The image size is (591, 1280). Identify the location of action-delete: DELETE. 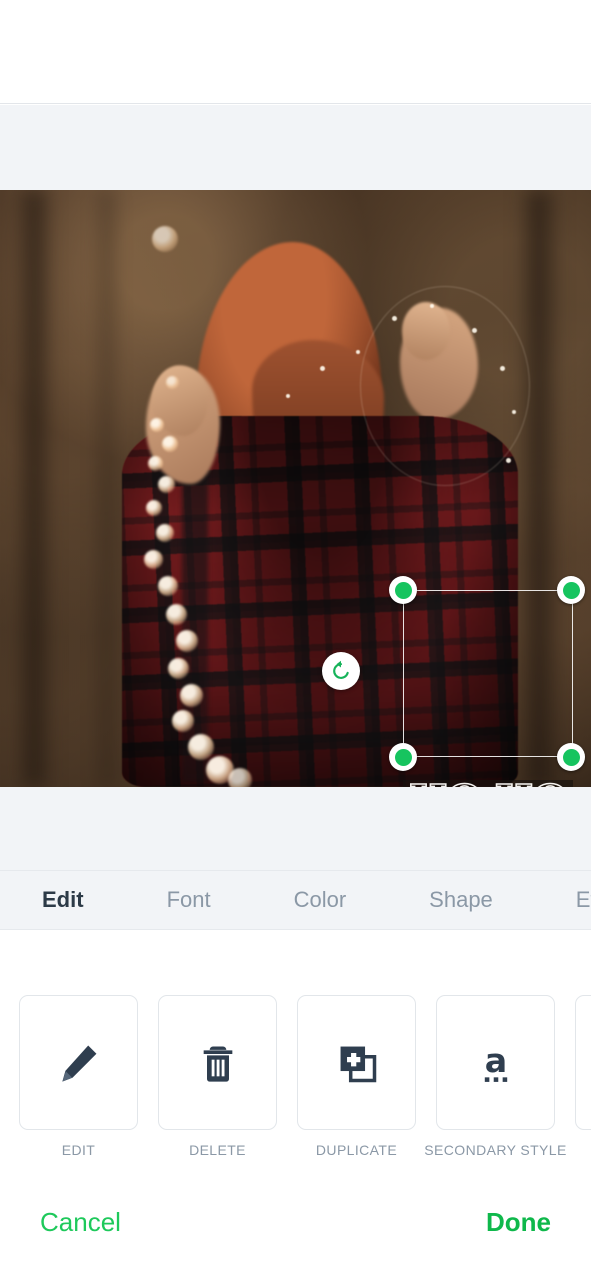
(217, 1076).